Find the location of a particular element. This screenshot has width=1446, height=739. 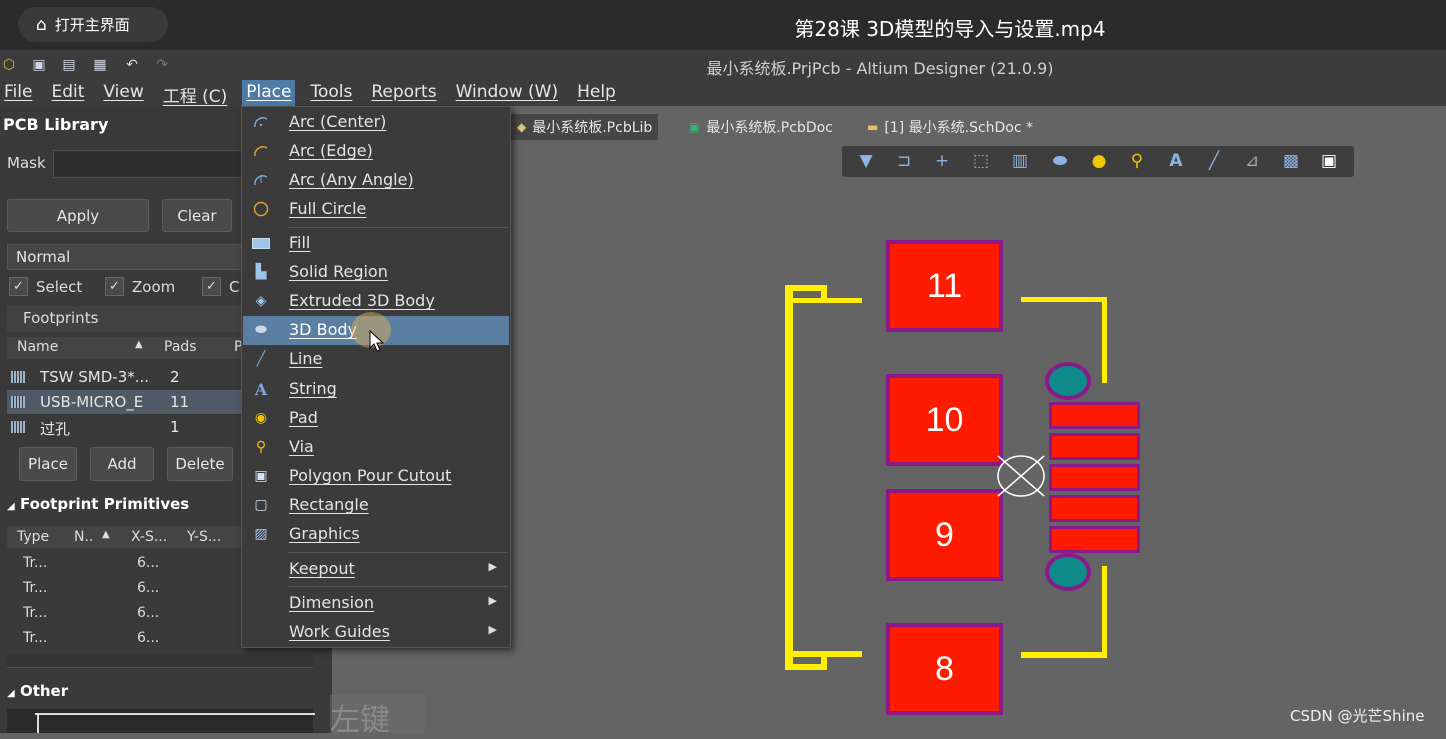

3d-body-tool-icon: ⬬ is located at coordinates (1060, 161).